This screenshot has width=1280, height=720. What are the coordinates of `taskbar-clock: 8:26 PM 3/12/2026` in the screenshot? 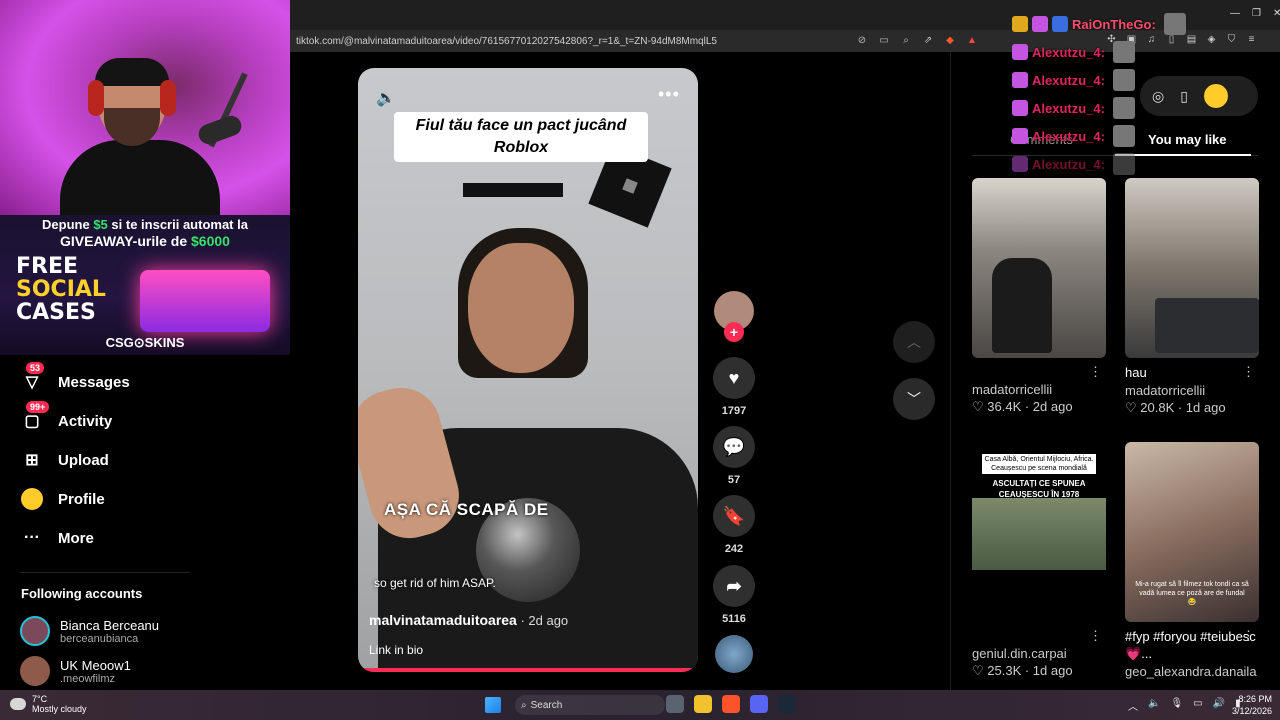 It's located at (1250, 705).